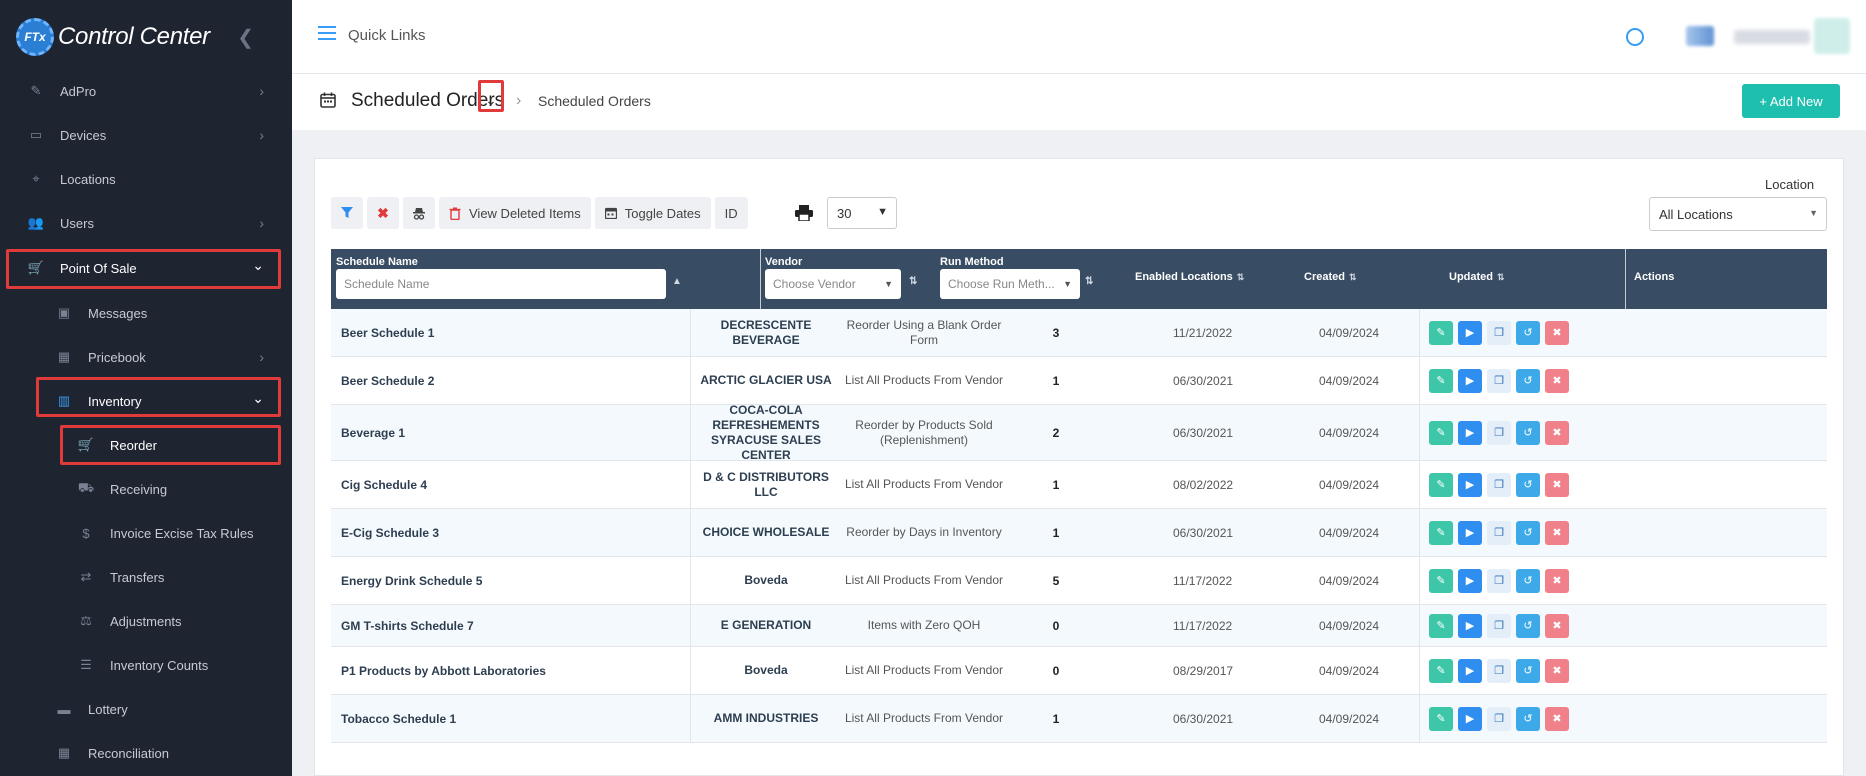 This screenshot has width=1866, height=776. What do you see at coordinates (245, 37) in the screenshot?
I see `collapse-sidebar-icon: ❮` at bounding box center [245, 37].